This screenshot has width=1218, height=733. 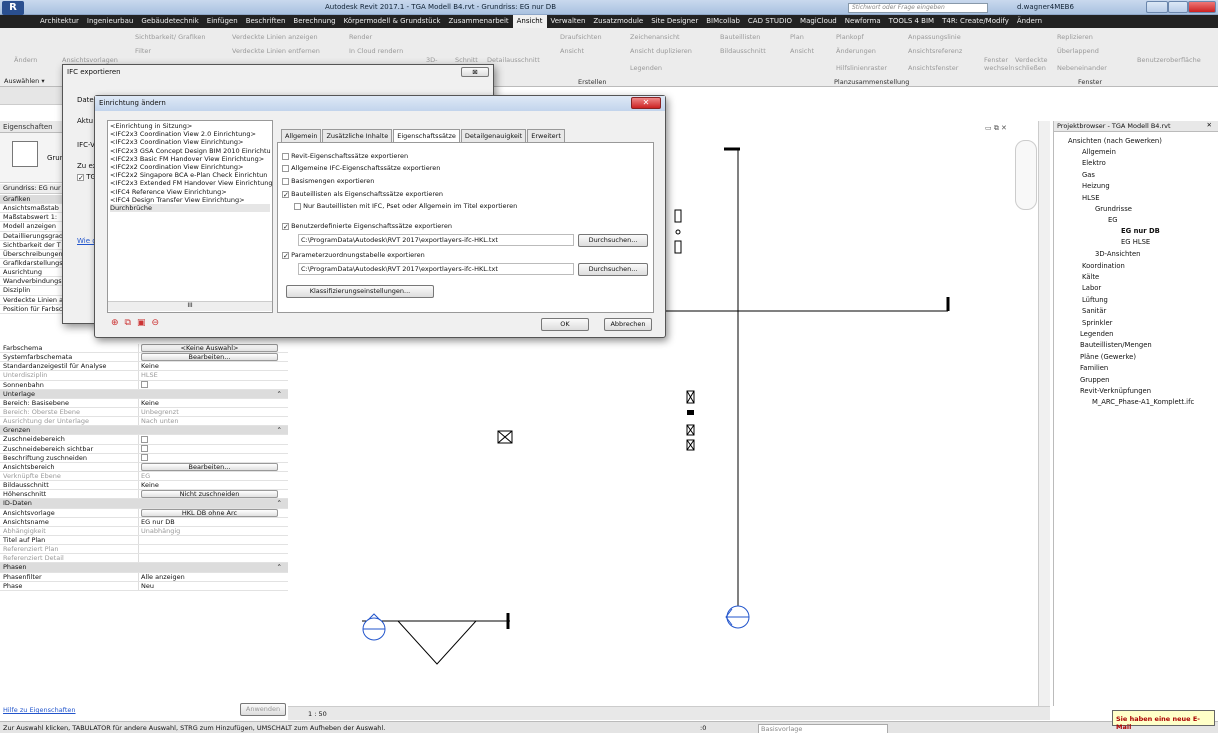 What do you see at coordinates (933, 68) in the screenshot?
I see `ribbon-ansichtsfenster: Ansichtsfenster` at bounding box center [933, 68].